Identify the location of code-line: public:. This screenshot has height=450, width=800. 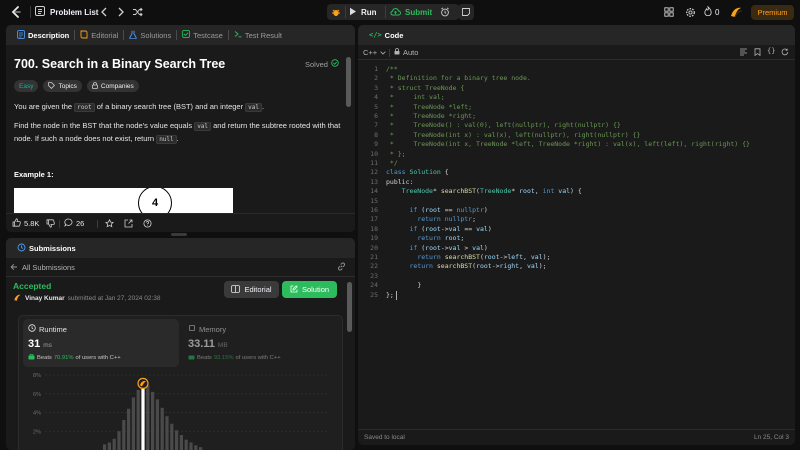
(399, 182).